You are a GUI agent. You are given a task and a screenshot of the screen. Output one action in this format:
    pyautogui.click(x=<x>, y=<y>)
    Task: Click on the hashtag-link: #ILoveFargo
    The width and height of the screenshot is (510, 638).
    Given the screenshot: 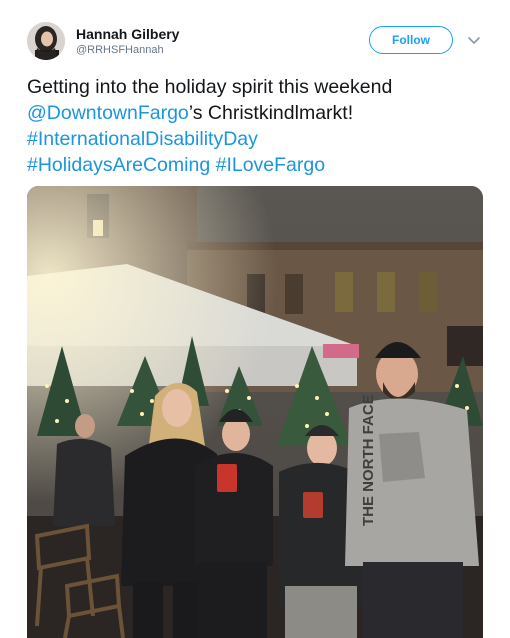 What is the action you would take?
    pyautogui.click(x=271, y=165)
    